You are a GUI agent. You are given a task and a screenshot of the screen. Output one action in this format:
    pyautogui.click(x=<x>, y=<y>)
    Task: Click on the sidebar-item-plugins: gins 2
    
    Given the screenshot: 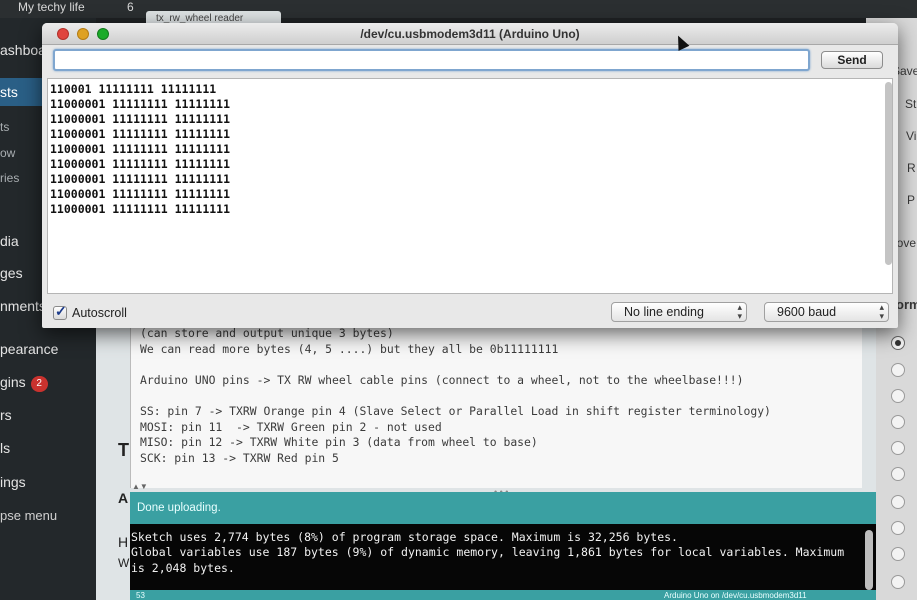 What is the action you would take?
    pyautogui.click(x=24, y=383)
    